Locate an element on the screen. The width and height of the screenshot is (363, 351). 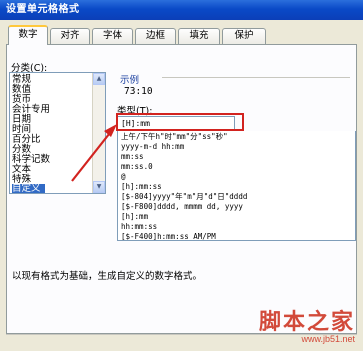
format-item: 上午/下午h"时"mm"分"ss"秒" is located at coordinates (174, 137).